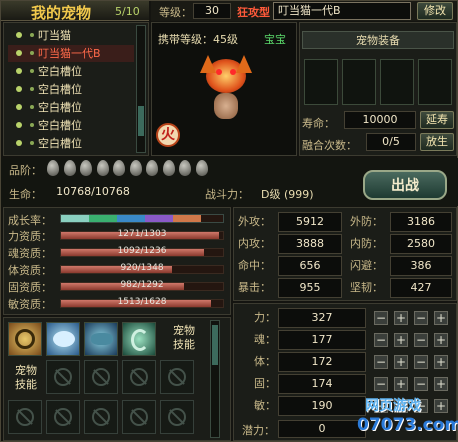  What do you see at coordinates (437, 120) in the screenshot?
I see `extend-life-button: 延寿` at bounding box center [437, 120].